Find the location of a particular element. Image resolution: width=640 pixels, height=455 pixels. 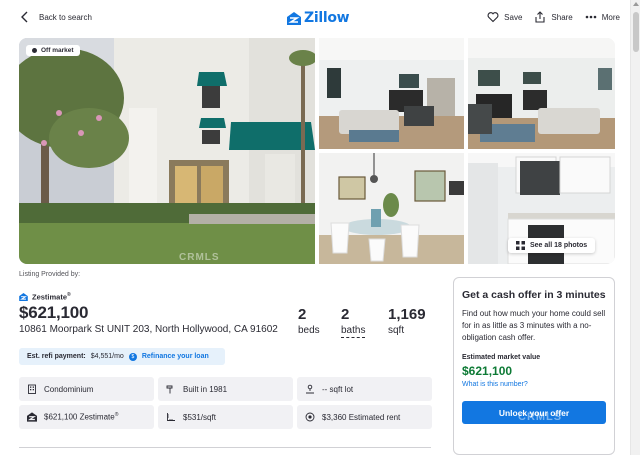

chevron-left-icon is located at coordinates (24, 17).